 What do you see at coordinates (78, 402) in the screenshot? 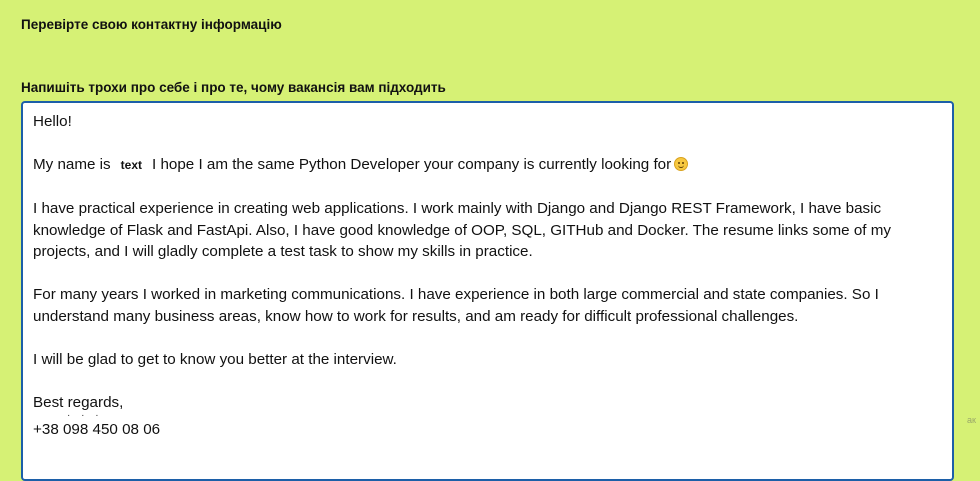
I see `letter-closing: Best regards,` at bounding box center [78, 402].